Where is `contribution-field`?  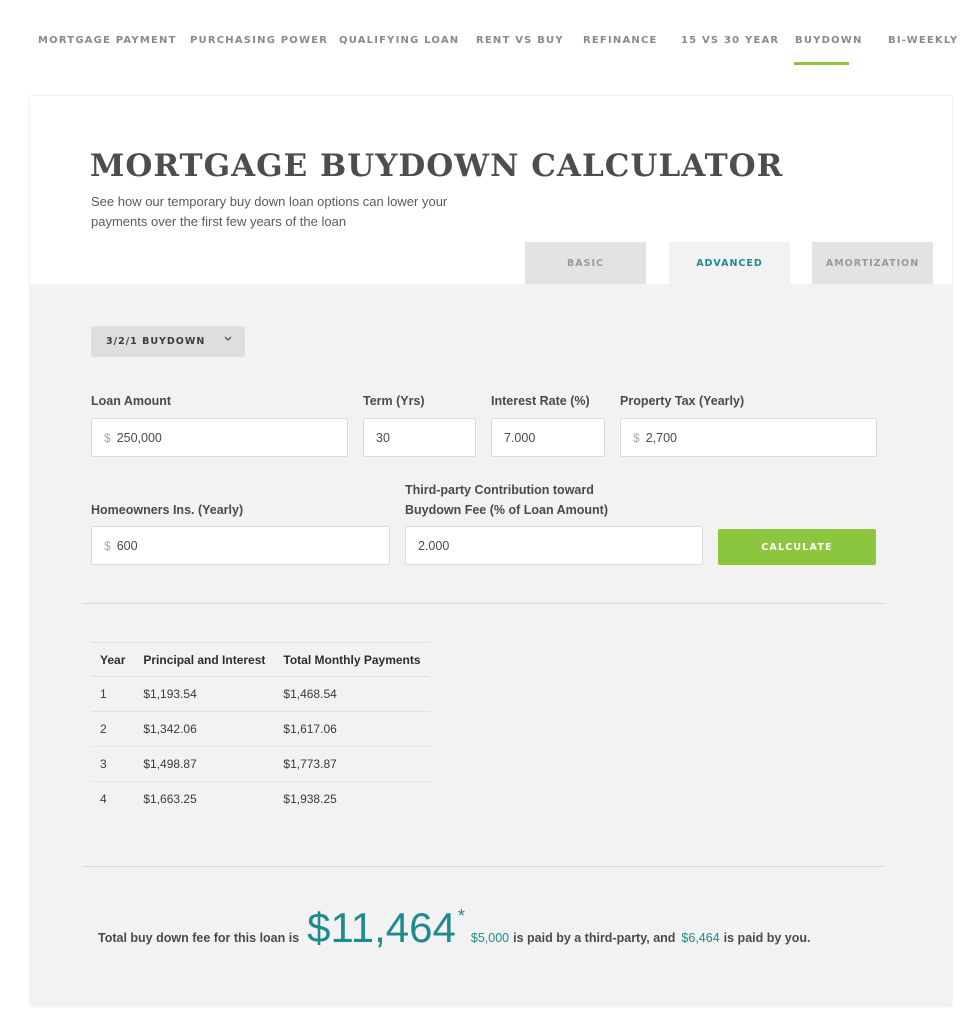 contribution-field is located at coordinates (554, 545).